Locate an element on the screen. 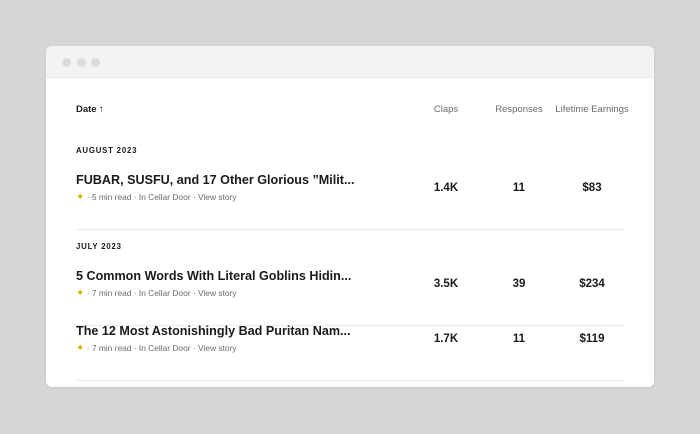  claps-value: 1.7K is located at coordinates (446, 339).